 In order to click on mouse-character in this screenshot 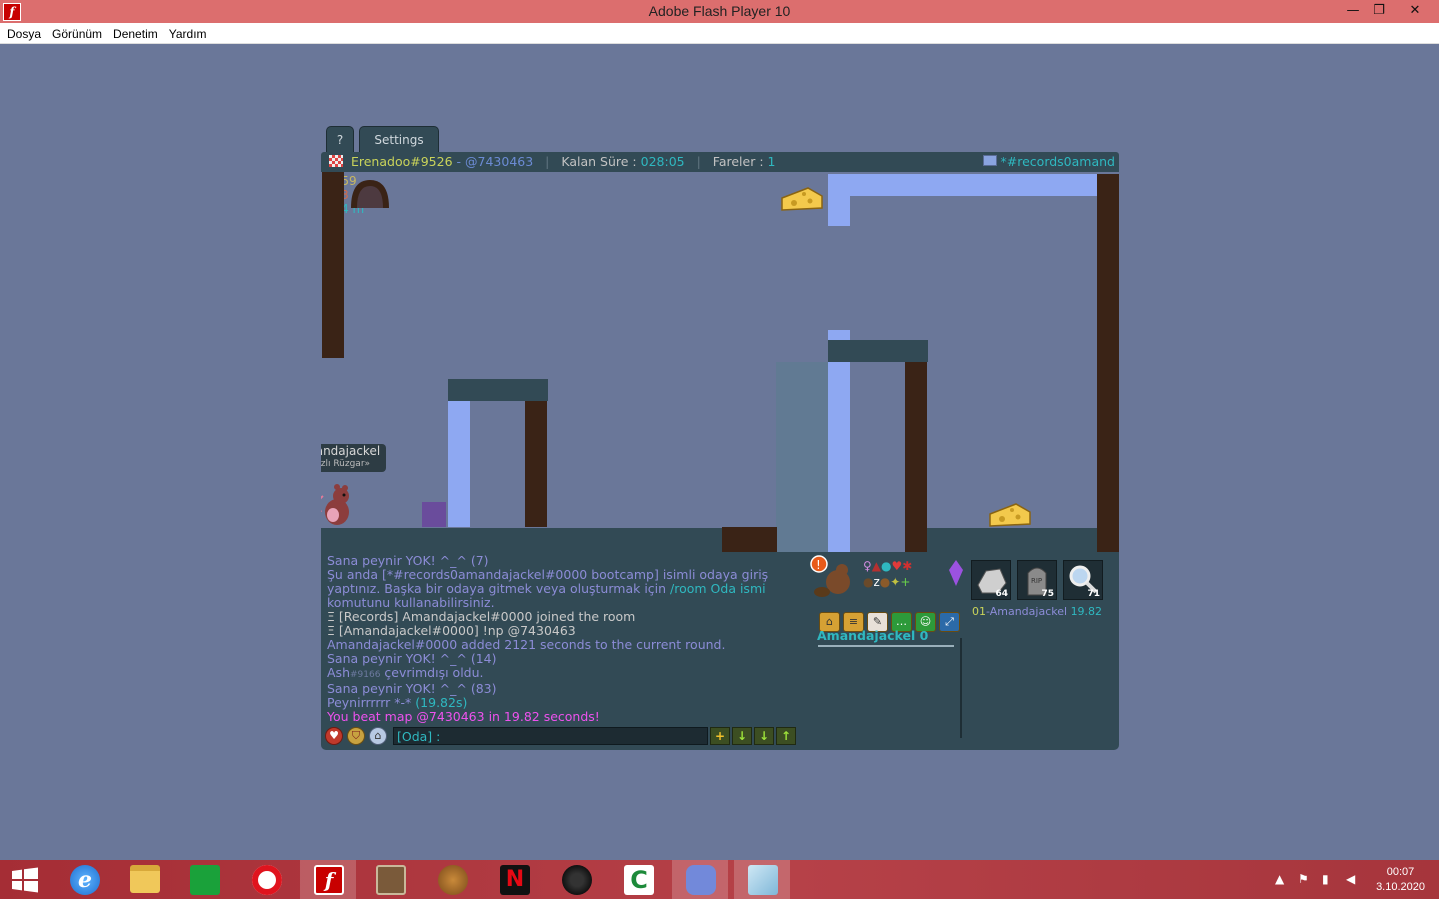, I will do `click(339, 505)`.